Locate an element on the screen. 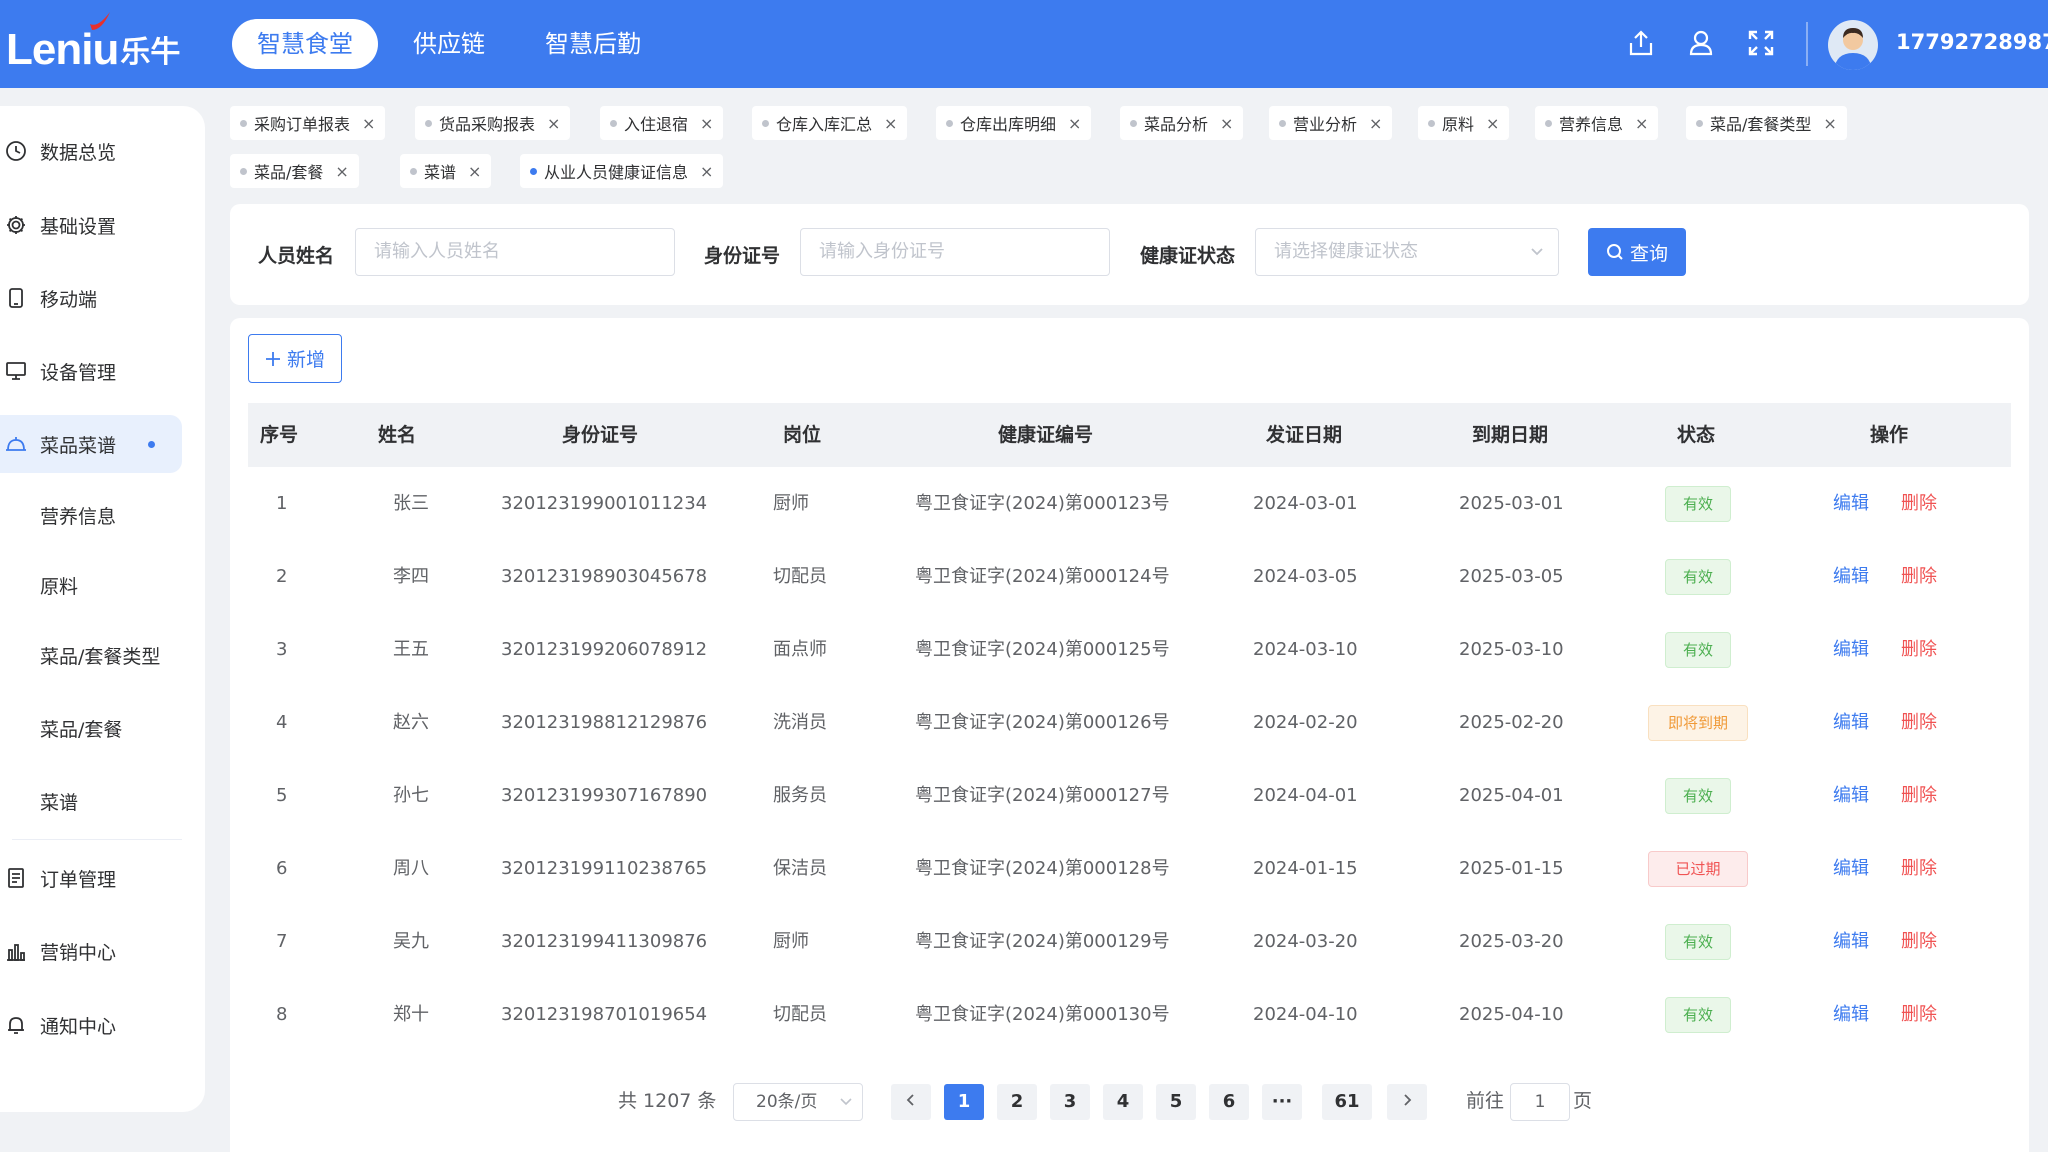 This screenshot has width=2048, height=1152. cert-status-select: 请选择健康证状态 is located at coordinates (1407, 252).